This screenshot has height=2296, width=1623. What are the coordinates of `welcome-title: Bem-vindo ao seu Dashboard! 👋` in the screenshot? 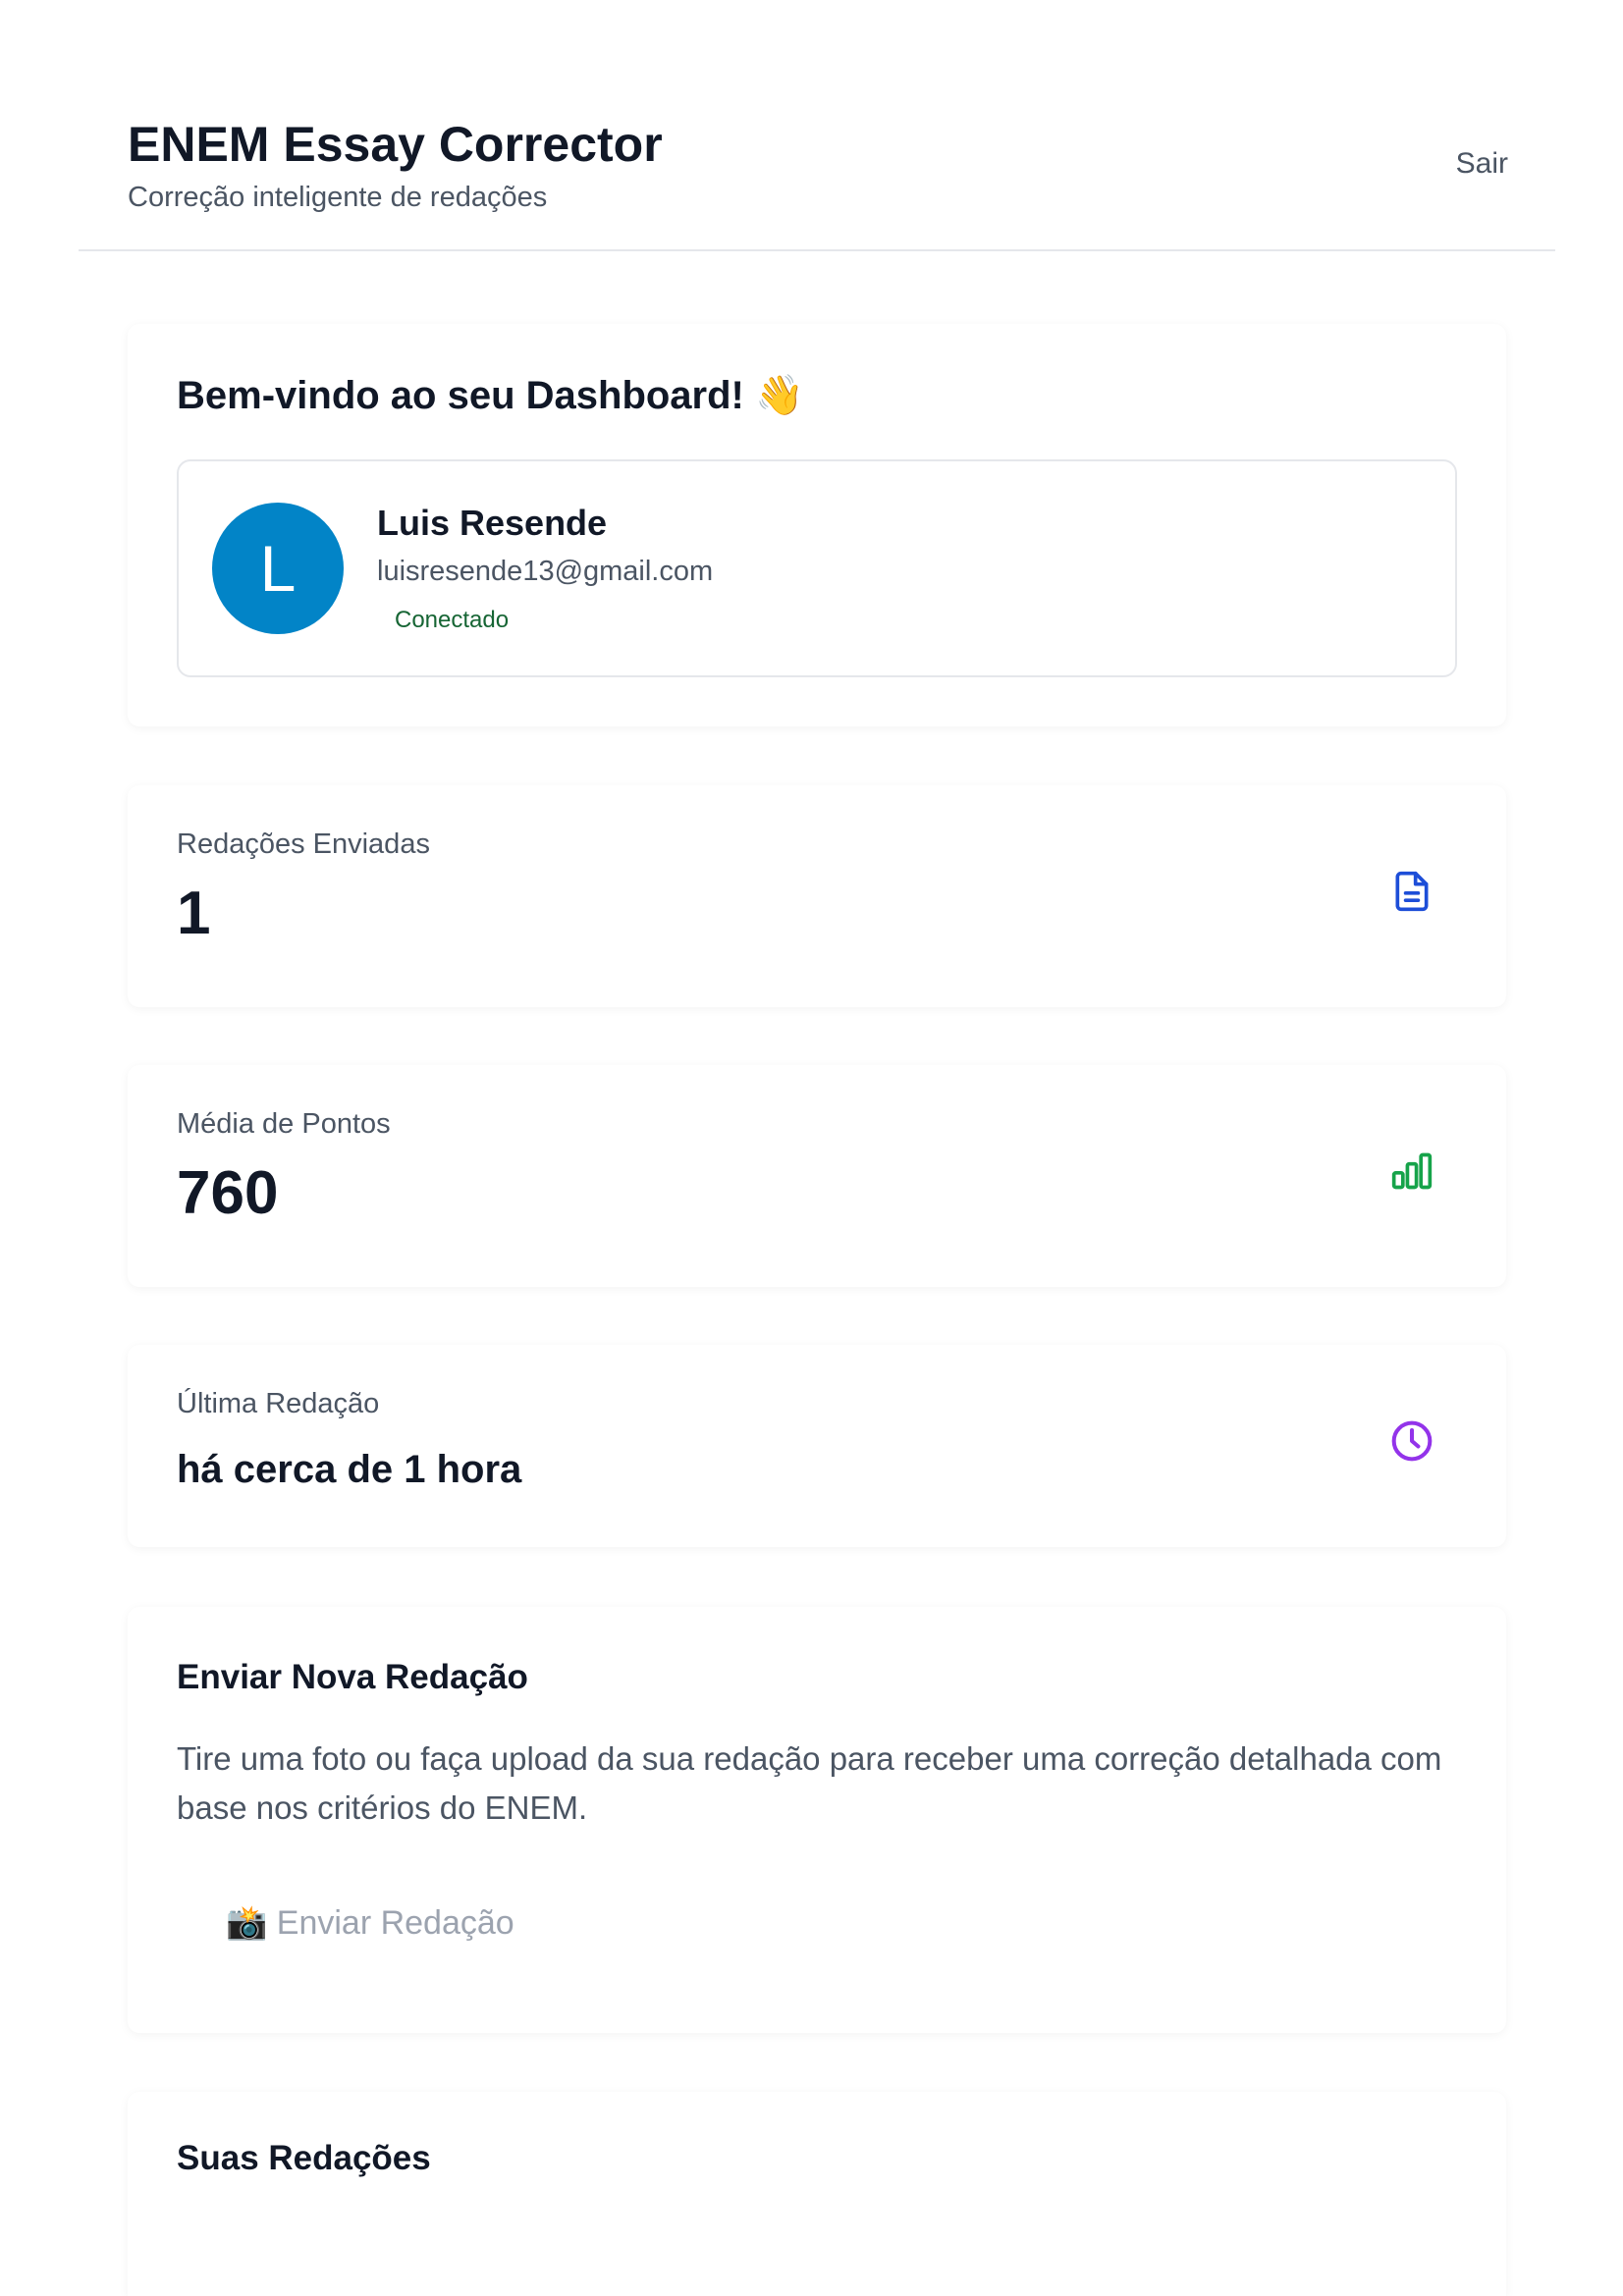 It's located at (490, 395).